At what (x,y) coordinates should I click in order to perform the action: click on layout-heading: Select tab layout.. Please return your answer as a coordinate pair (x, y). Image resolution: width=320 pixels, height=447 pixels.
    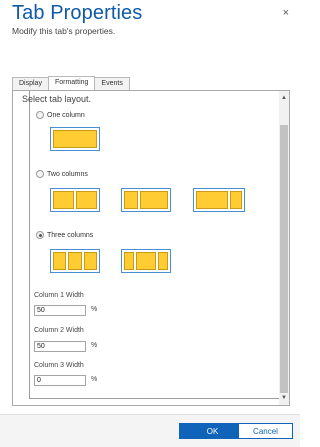
    Looking at the image, I should click on (57, 99).